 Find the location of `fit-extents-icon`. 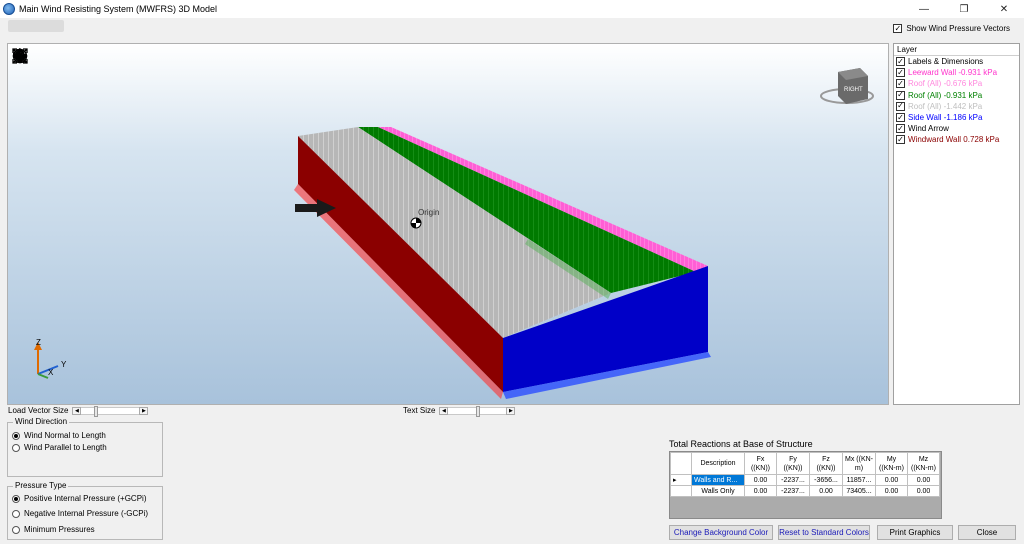

fit-extents-icon is located at coordinates (93, 57).